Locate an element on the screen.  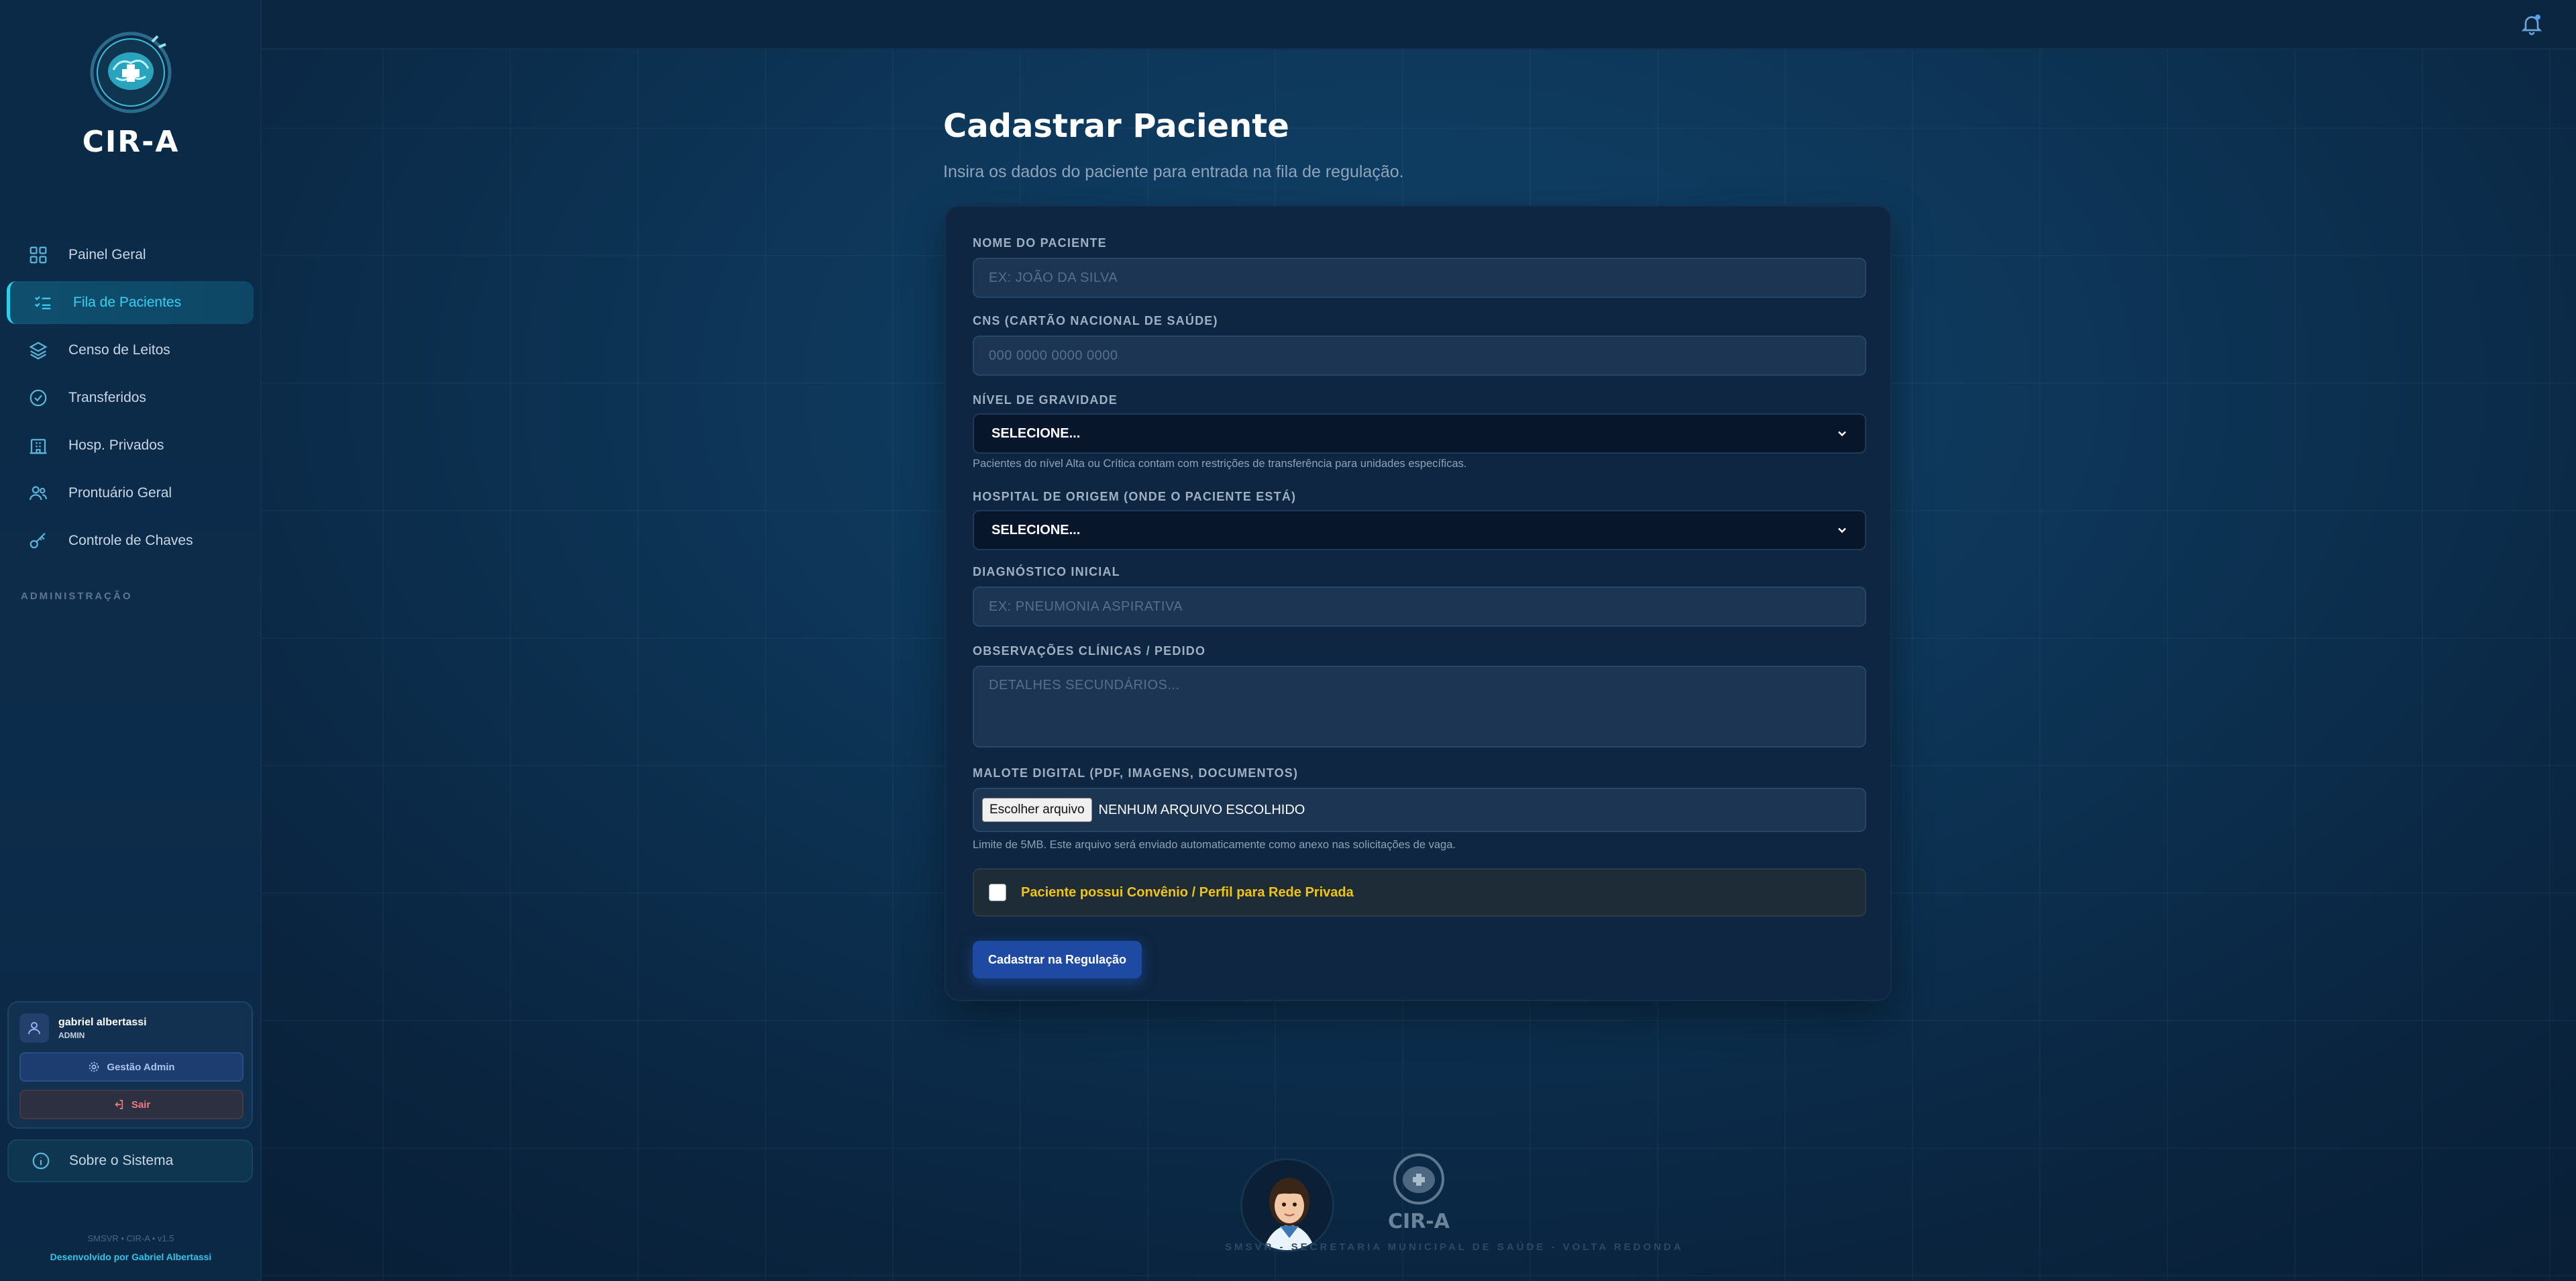
sidebar-item-label: Controle de Chaves is located at coordinates (130, 540).